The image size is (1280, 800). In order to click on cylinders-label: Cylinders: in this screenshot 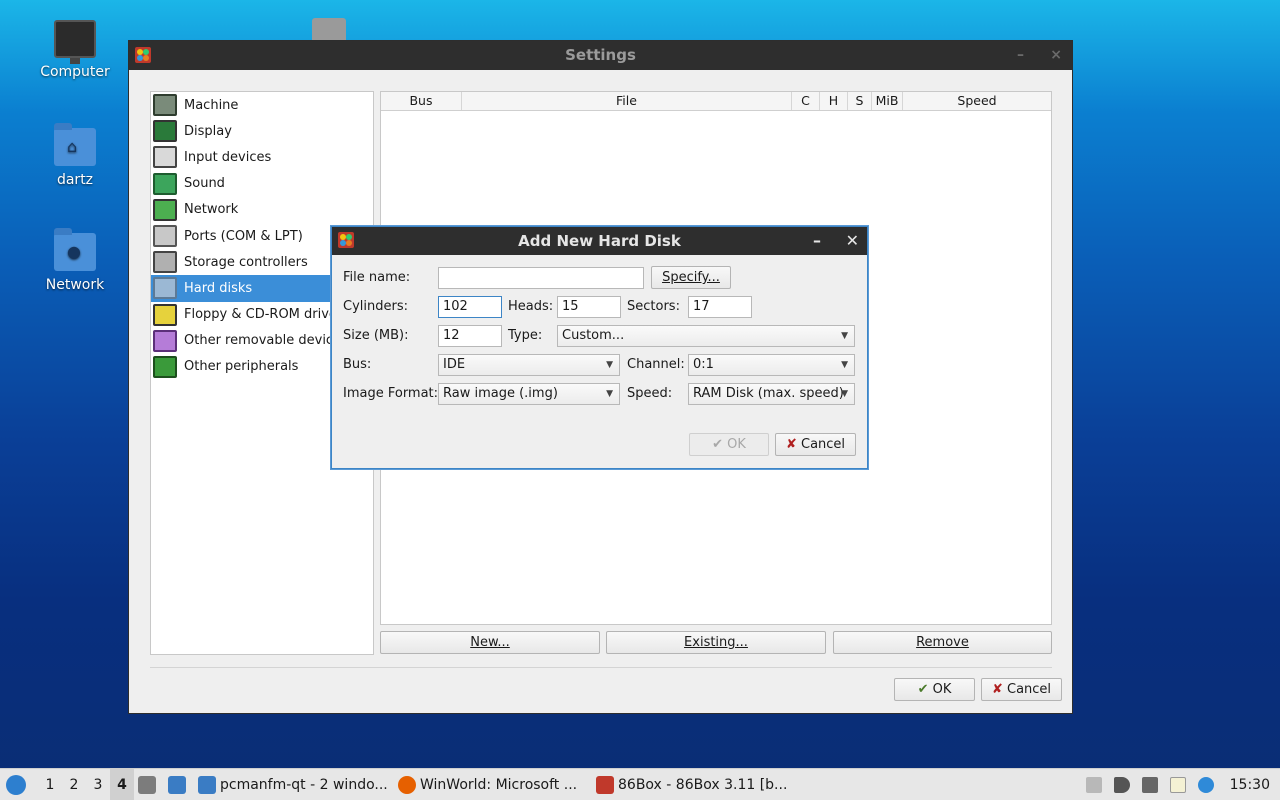, I will do `click(375, 306)`.